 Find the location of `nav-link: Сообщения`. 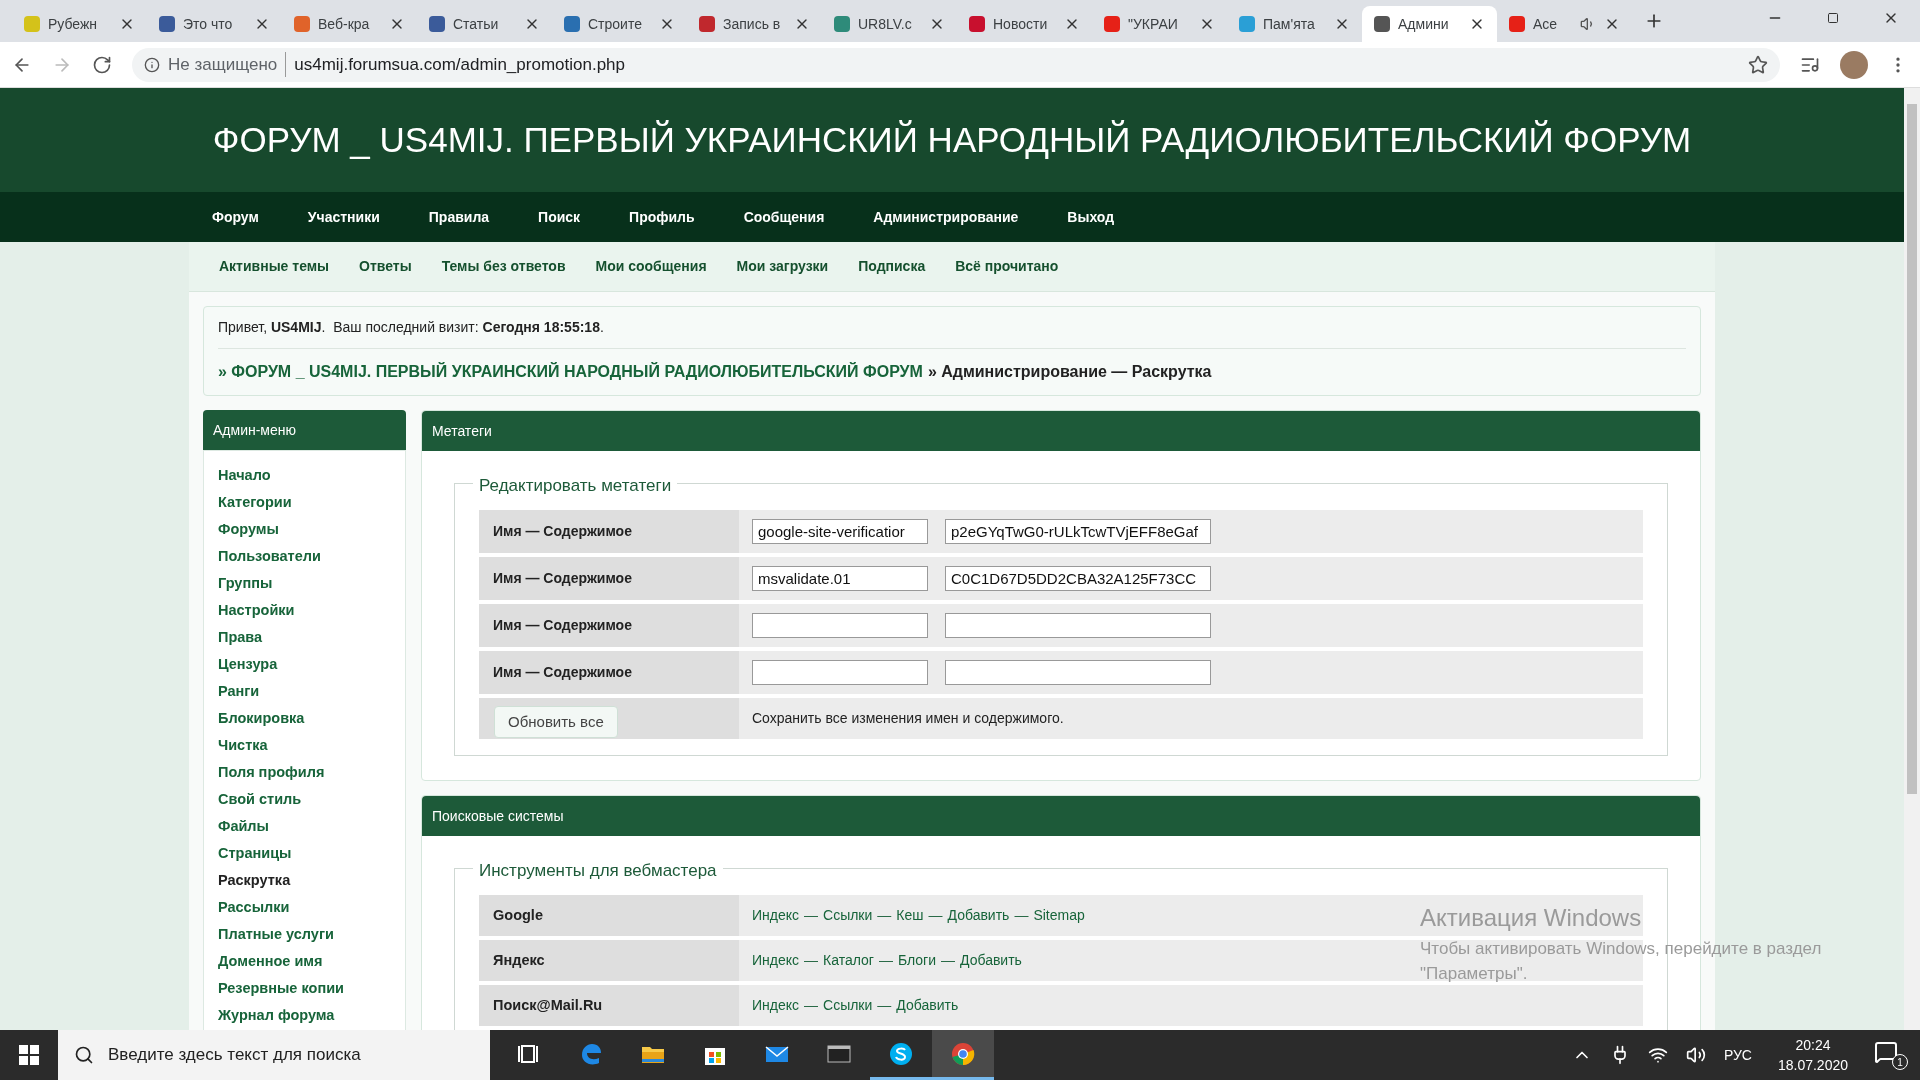

nav-link: Сообщения is located at coordinates (784, 217).